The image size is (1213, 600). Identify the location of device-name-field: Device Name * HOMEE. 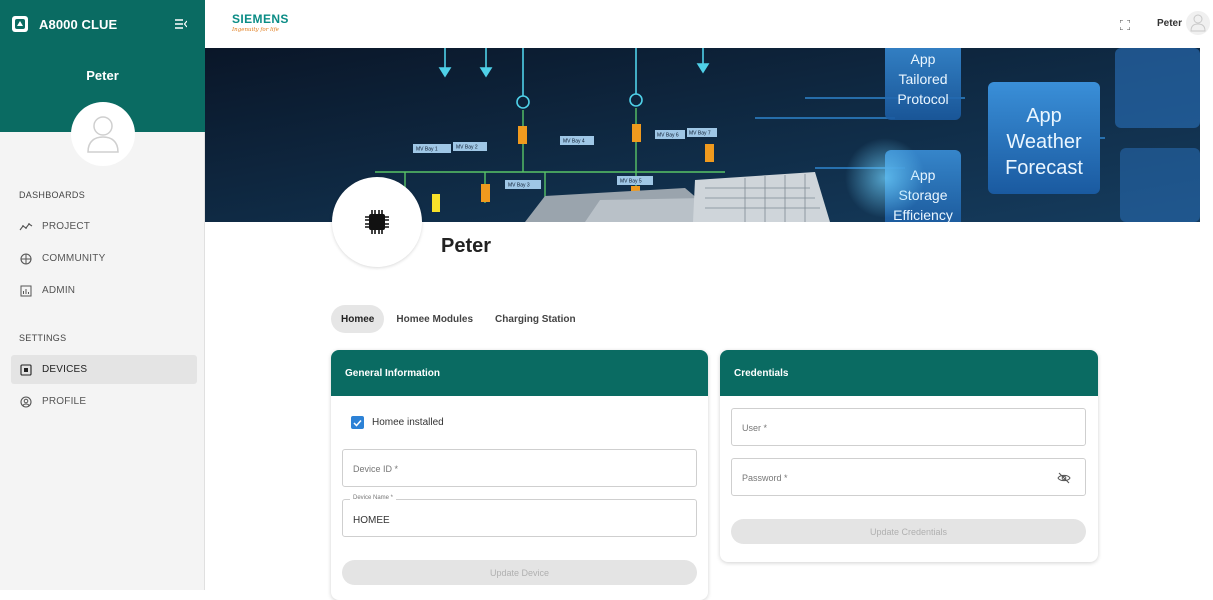
(519, 516).